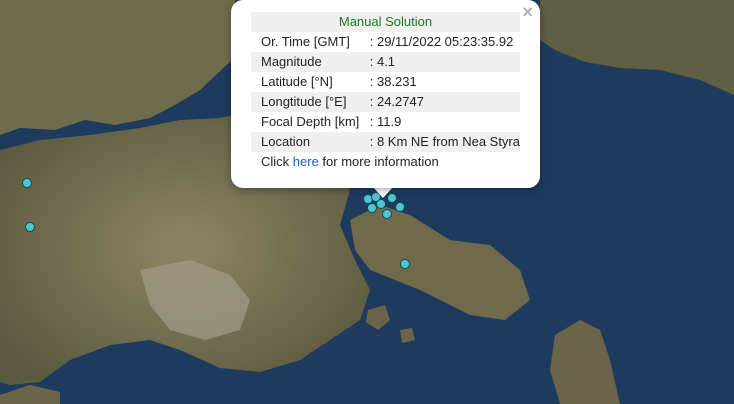 This screenshot has width=734, height=404. I want to click on more-info-line: Click here for more information, so click(385, 162).